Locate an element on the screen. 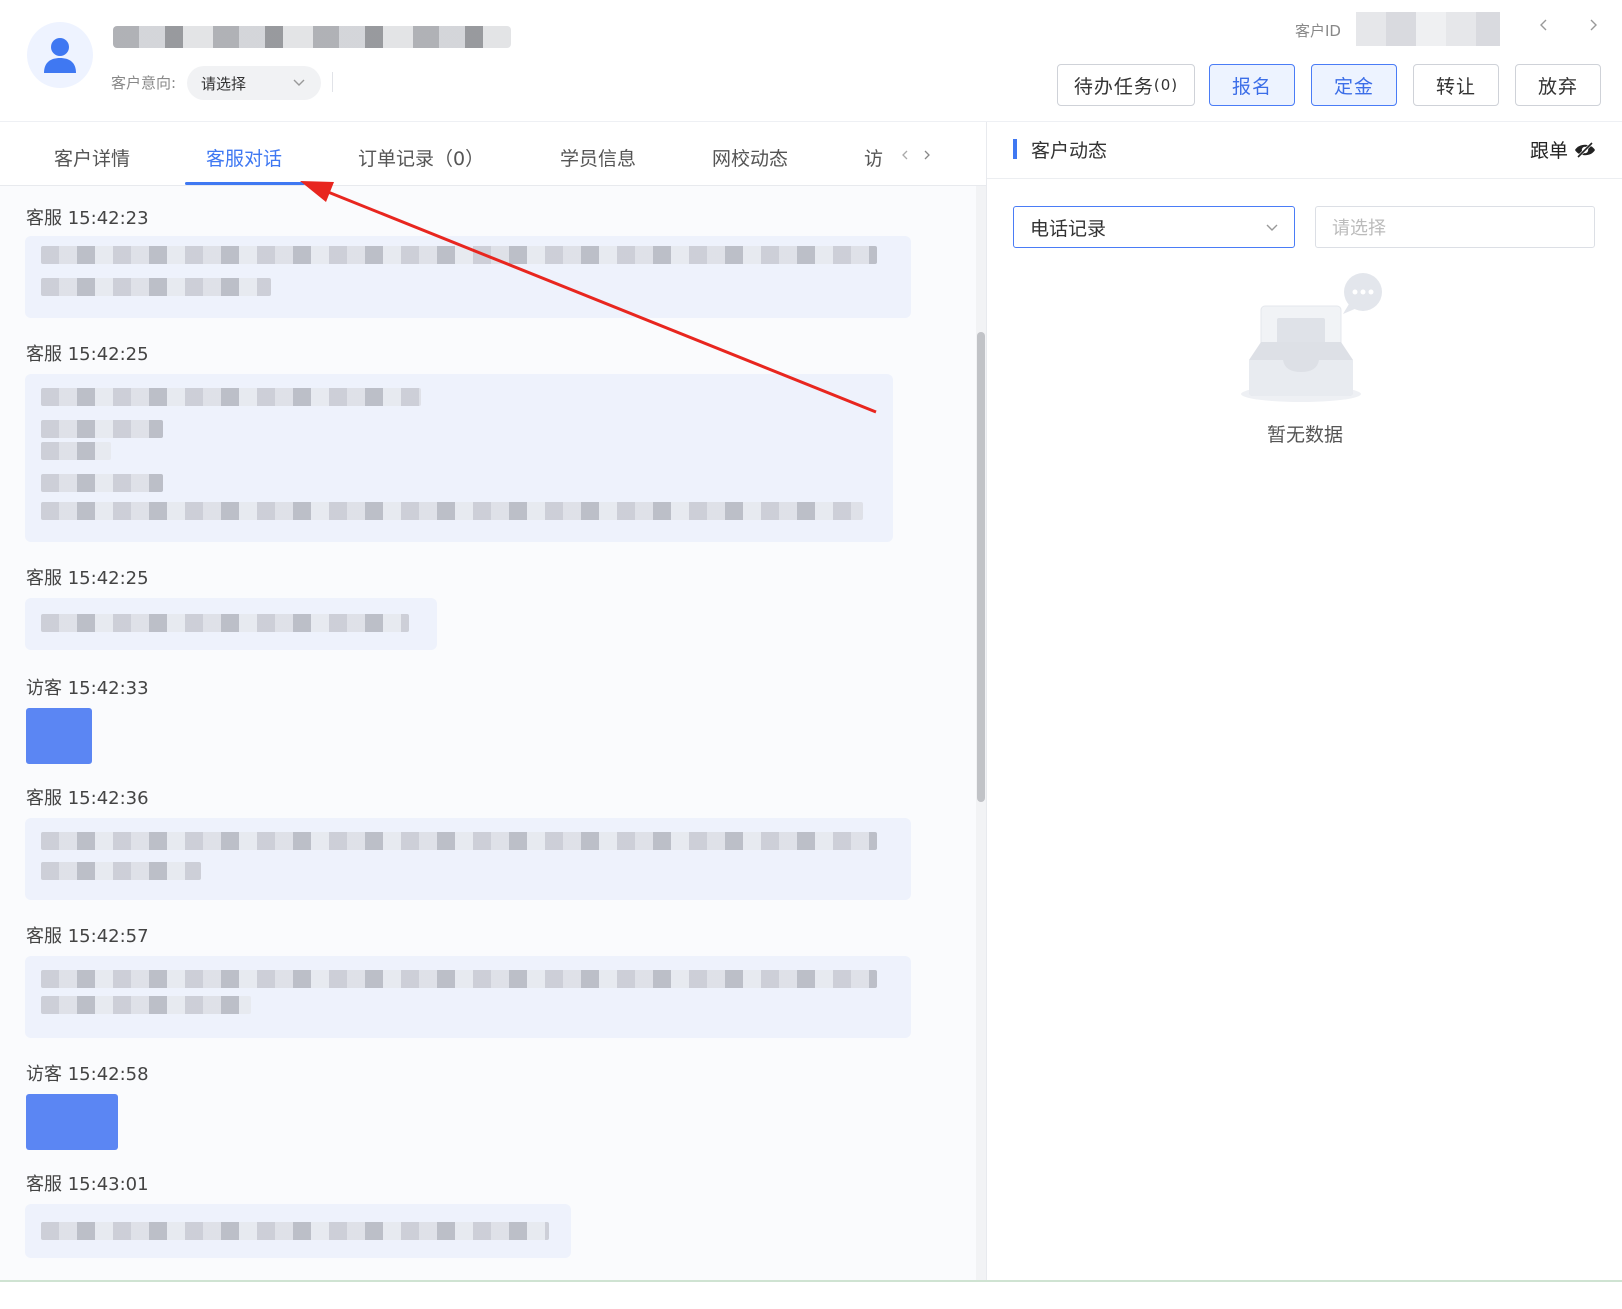 The height and width of the screenshot is (1309, 1622). activity-filter-input: 请选择 is located at coordinates (1455, 227).